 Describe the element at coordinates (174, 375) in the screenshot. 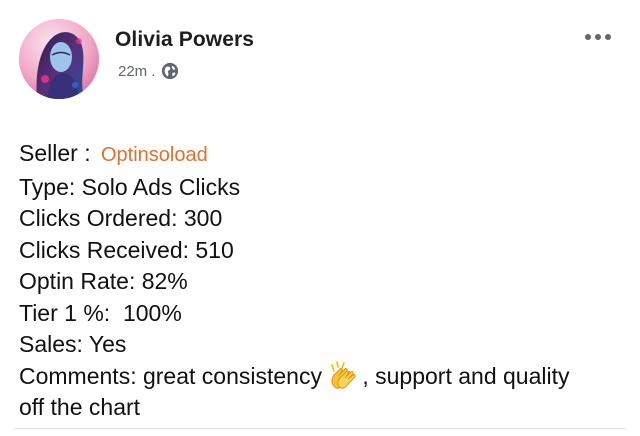

I see `comments-text-start: Comments: great consistency` at that location.